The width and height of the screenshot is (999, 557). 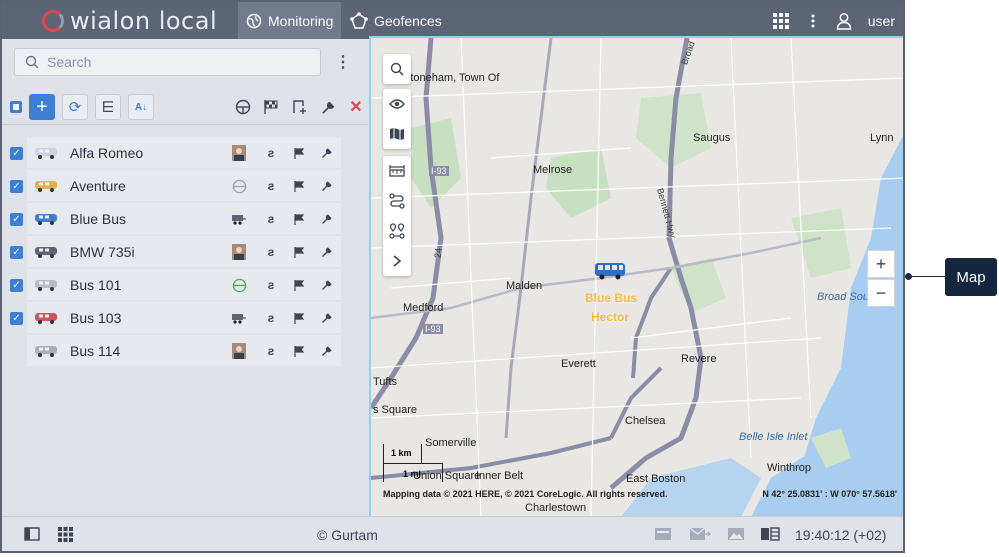 What do you see at coordinates (770, 536) in the screenshot?
I see `layout-icon` at bounding box center [770, 536].